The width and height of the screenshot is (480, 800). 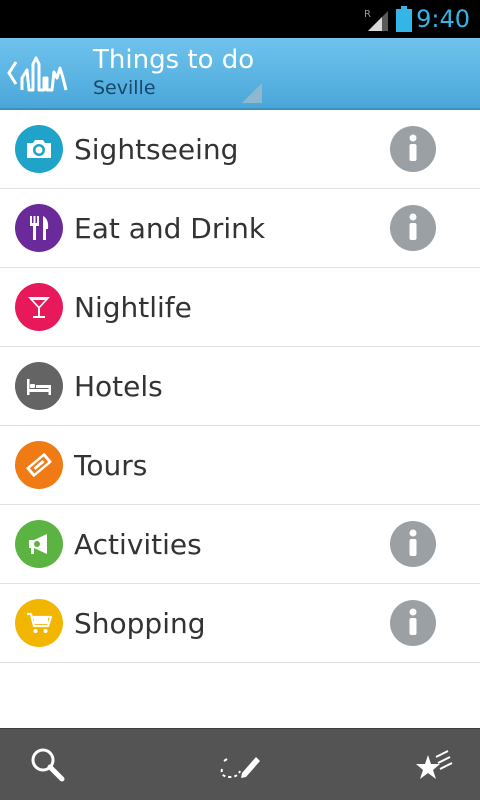 I want to click on city-skyline-logo-icon, so click(x=45, y=74).